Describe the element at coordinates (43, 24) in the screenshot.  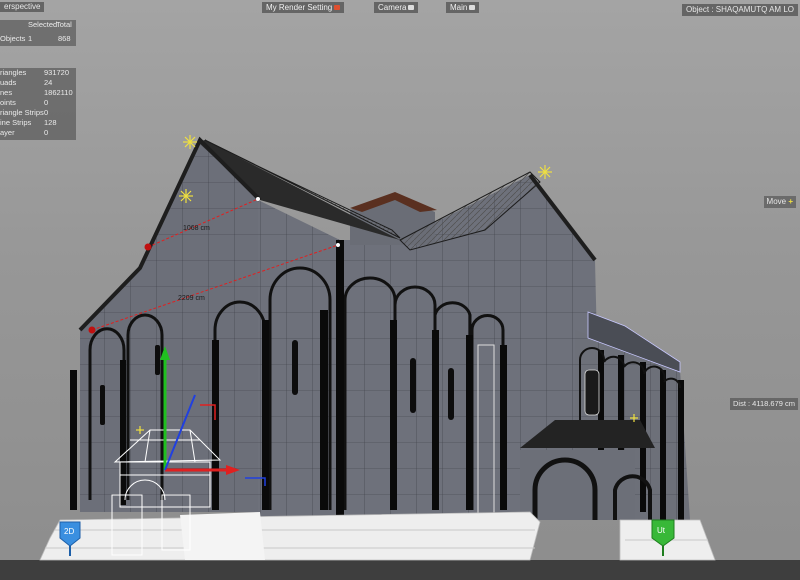
I see `selected-header: Selected` at that location.